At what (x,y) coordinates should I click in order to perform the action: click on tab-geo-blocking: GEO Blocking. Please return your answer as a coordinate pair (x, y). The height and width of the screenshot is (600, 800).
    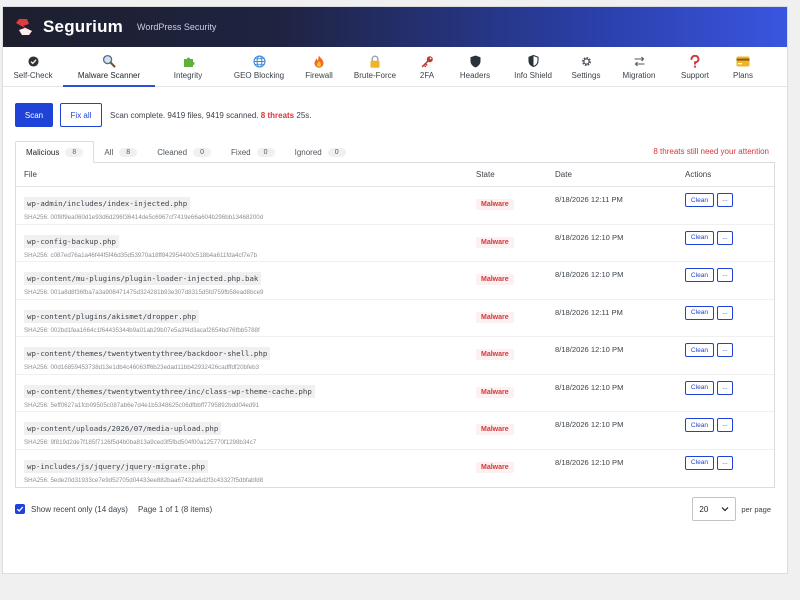
    Looking at the image, I should click on (259, 66).